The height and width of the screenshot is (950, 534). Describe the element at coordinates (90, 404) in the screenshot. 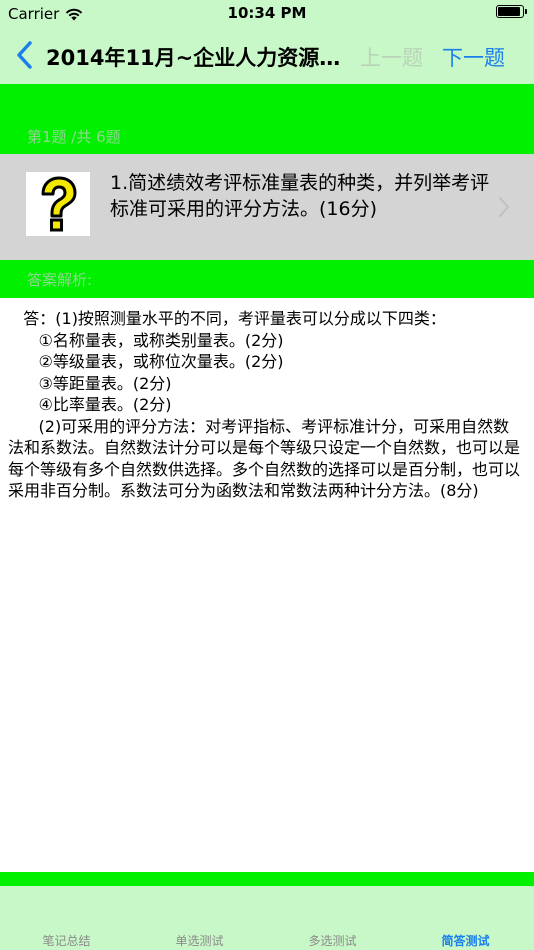

I see `answer-line: ④比率量表。(2分)` at that location.